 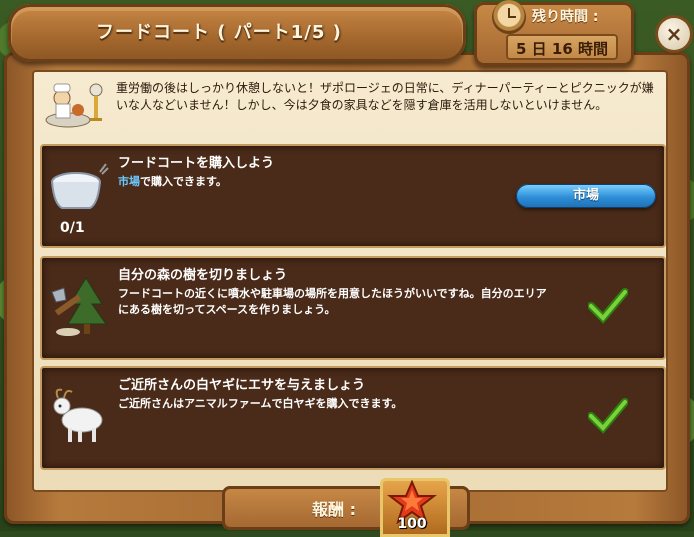 What do you see at coordinates (565, 17) in the screenshot?
I see `time-remaining-label: 残り時間 :` at bounding box center [565, 17].